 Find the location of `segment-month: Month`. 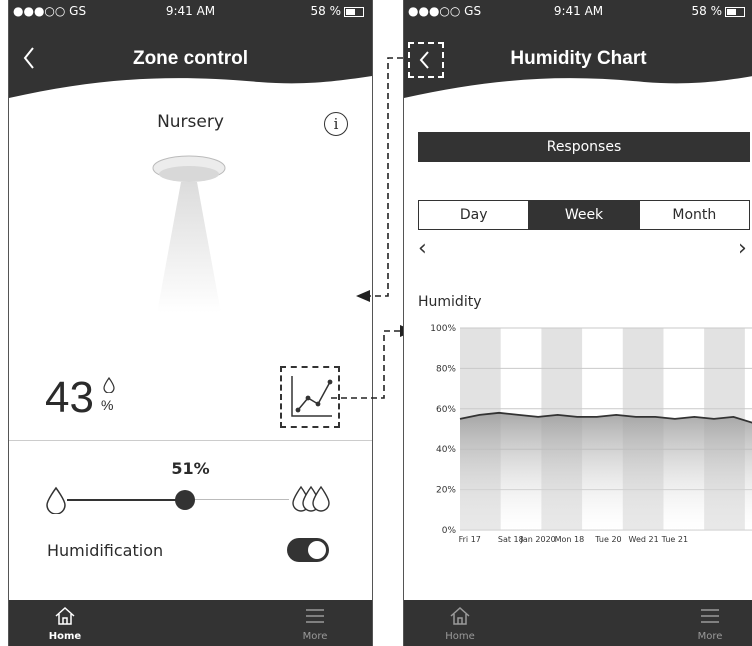

segment-month: Month is located at coordinates (694, 215).